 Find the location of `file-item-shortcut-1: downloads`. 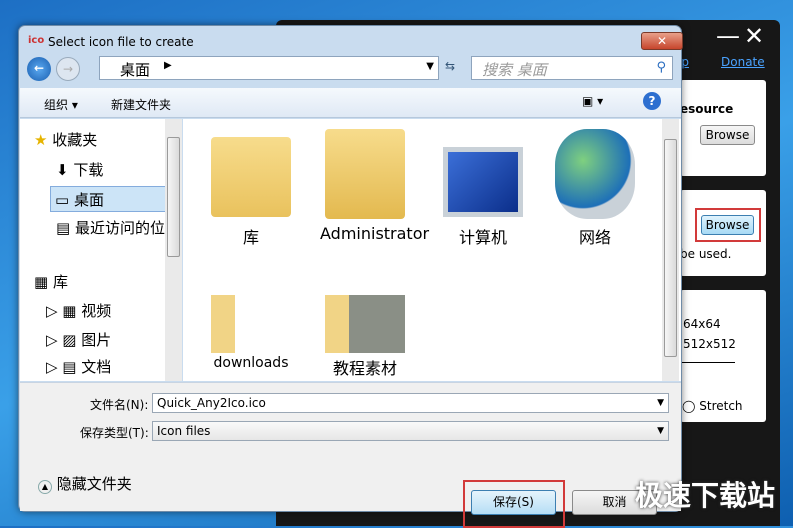

file-item-shortcut-1: downloads is located at coordinates (251, 333).